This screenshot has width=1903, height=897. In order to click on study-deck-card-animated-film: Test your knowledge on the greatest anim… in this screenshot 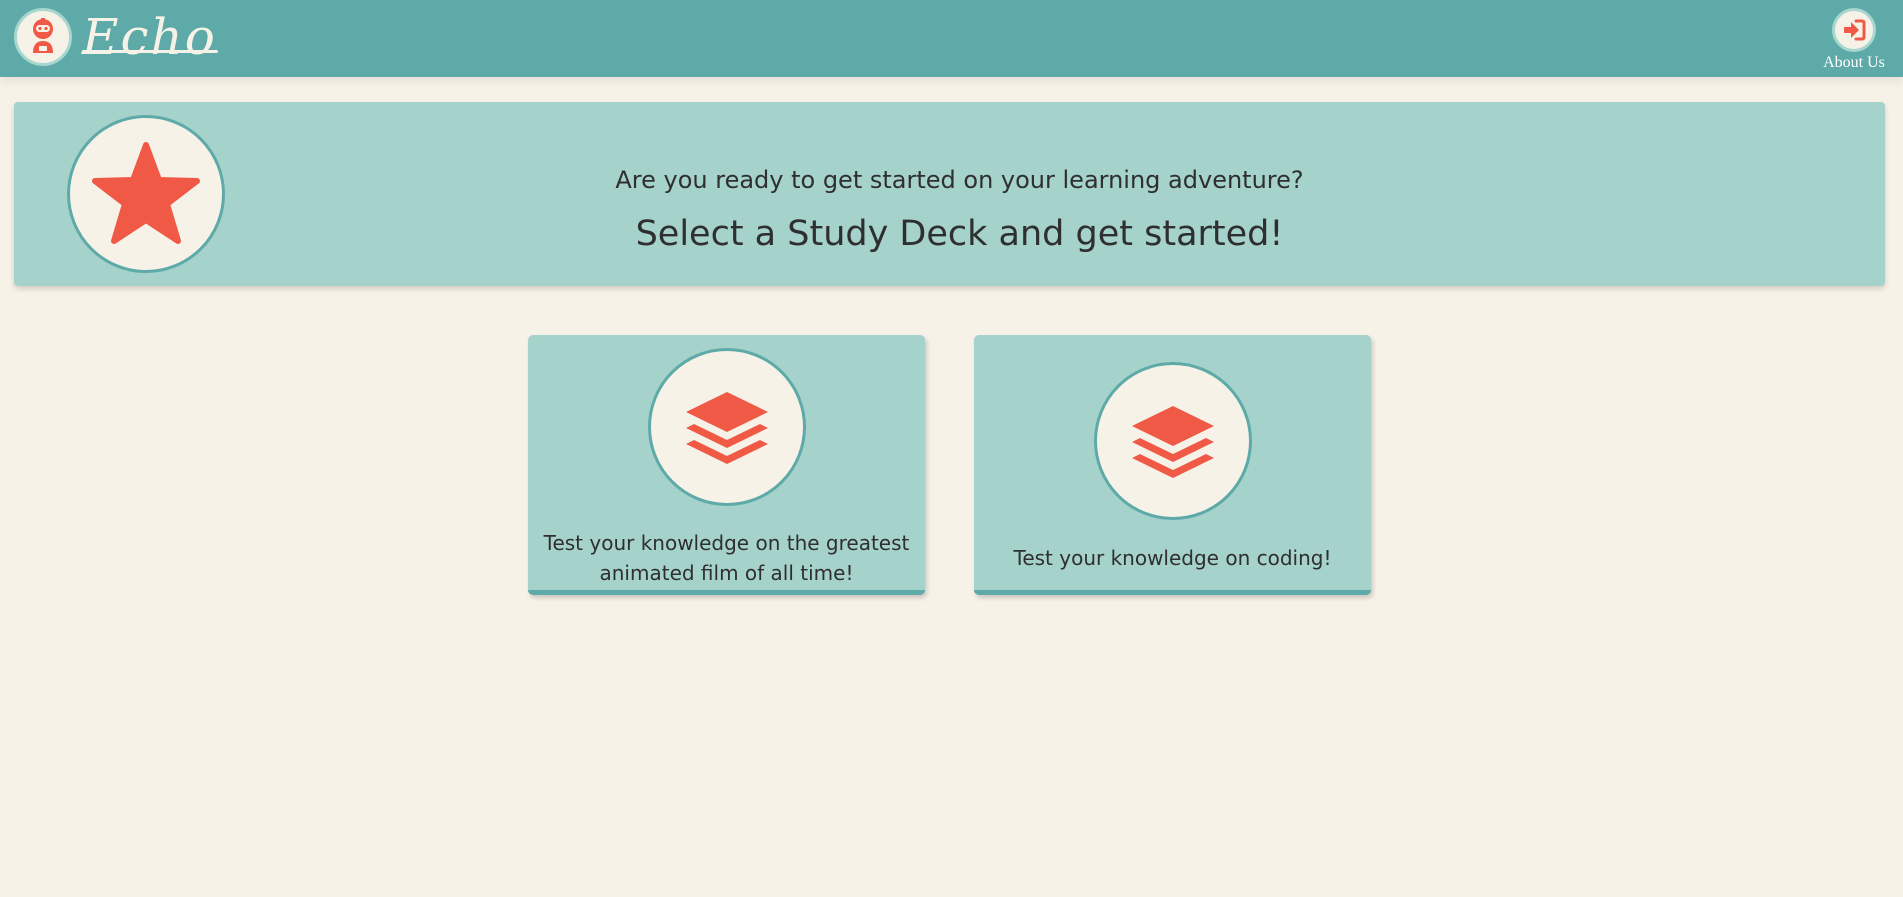, I will do `click(726, 465)`.